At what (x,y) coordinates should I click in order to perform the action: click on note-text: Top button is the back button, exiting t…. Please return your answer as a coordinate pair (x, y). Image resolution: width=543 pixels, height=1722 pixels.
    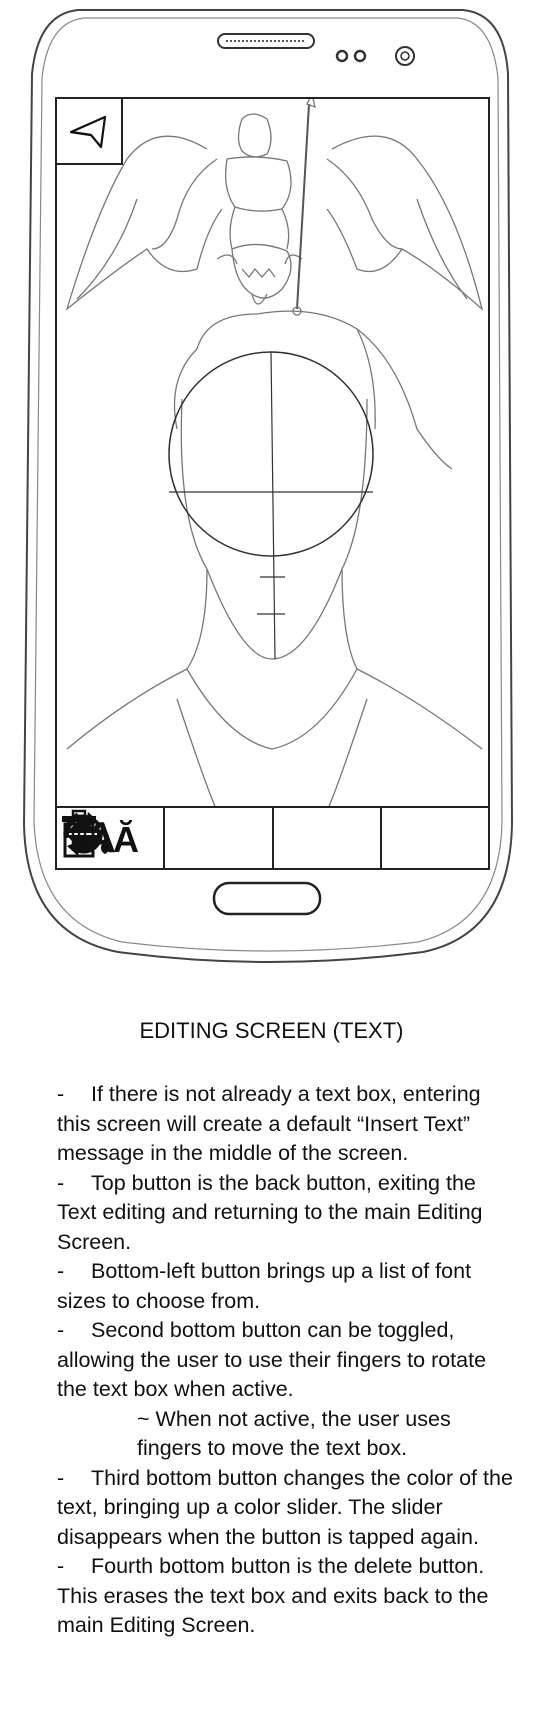
    Looking at the image, I should click on (270, 1212).